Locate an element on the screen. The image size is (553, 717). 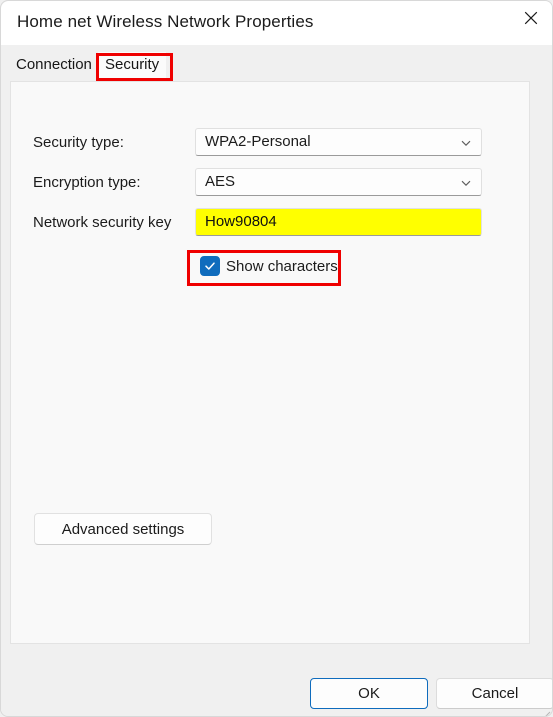
network-security-key-label: Network security key is located at coordinates (102, 222).